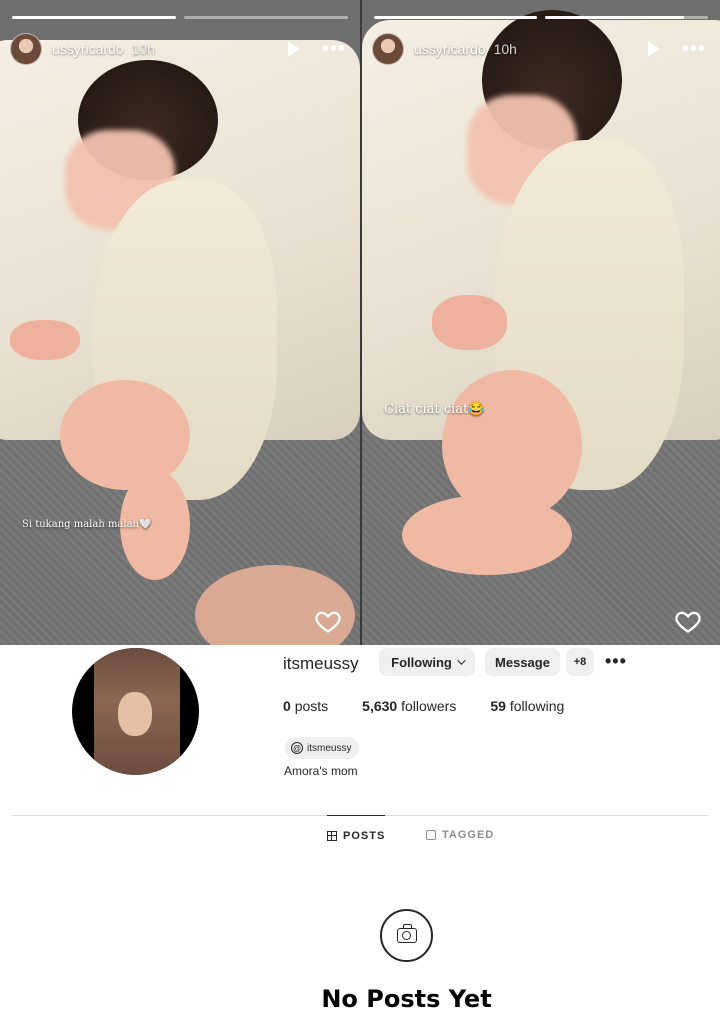 The height and width of the screenshot is (1020, 720). I want to click on posts-count: 0 posts, so click(305, 706).